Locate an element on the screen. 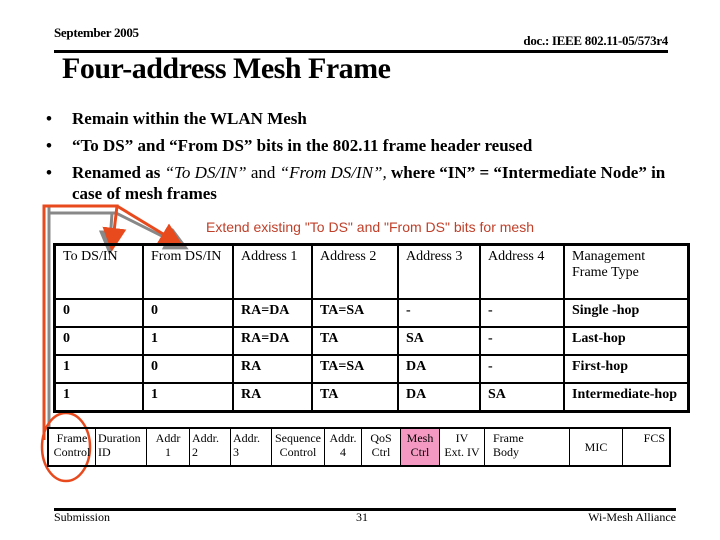 Image resolution: width=720 pixels, height=540 pixels. field-line1: Duration is located at coordinates (119, 438).